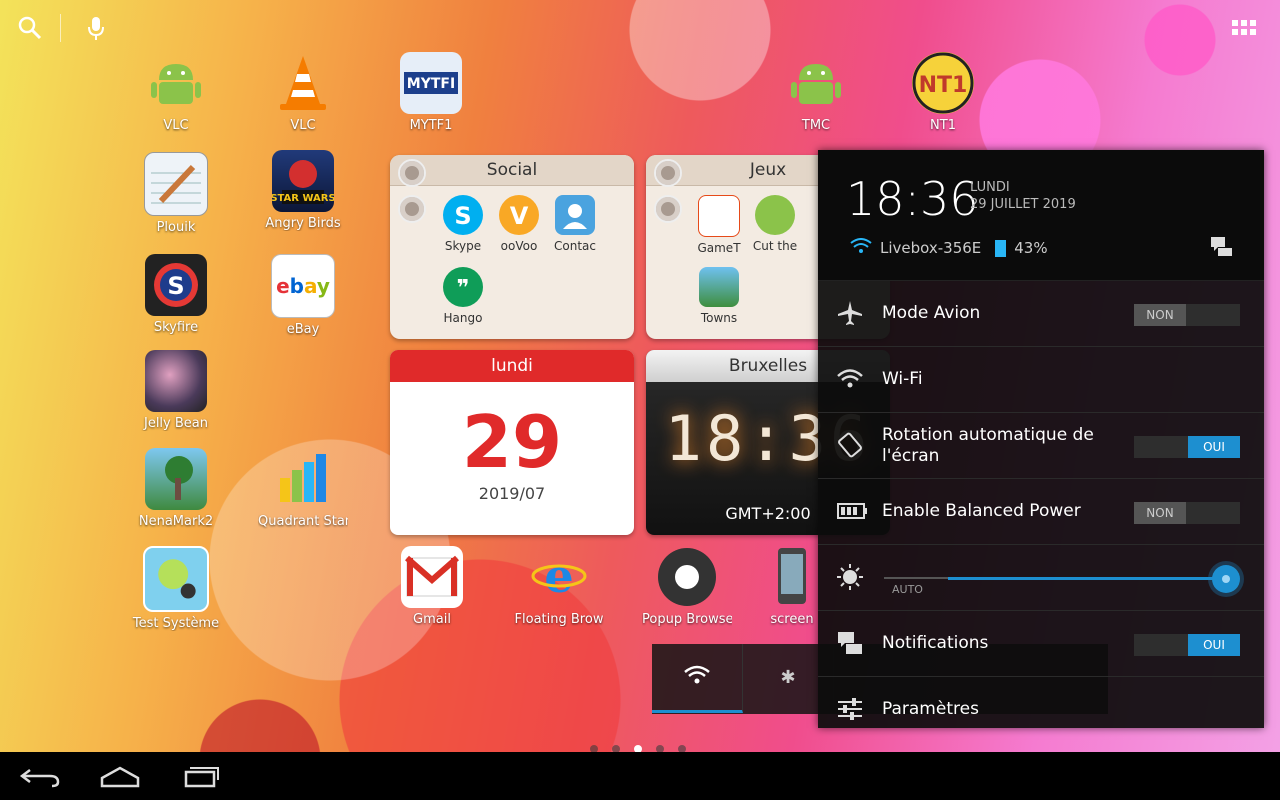  I want to click on brightness-track, so click(916, 578).